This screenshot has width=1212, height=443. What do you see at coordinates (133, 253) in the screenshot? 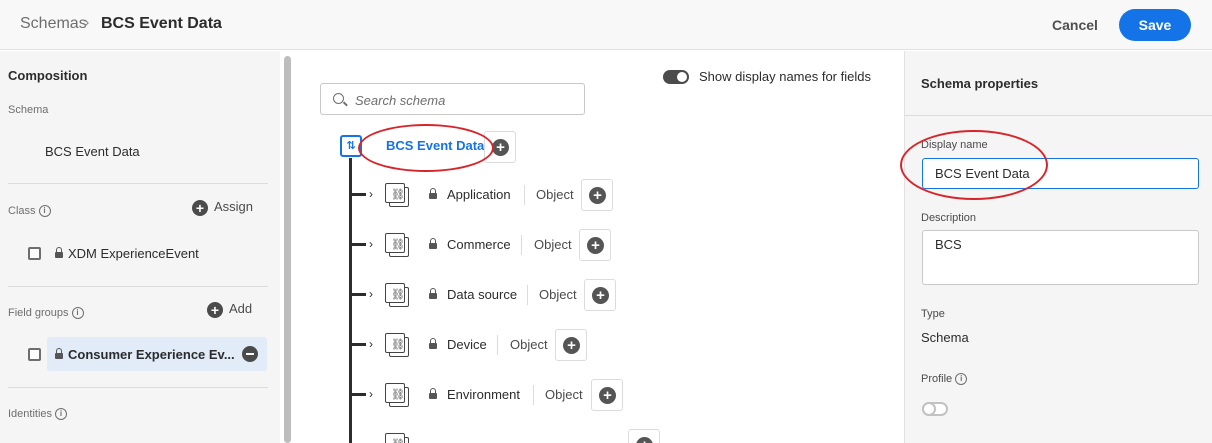
I see `class-value: XDM ExperienceEvent` at bounding box center [133, 253].